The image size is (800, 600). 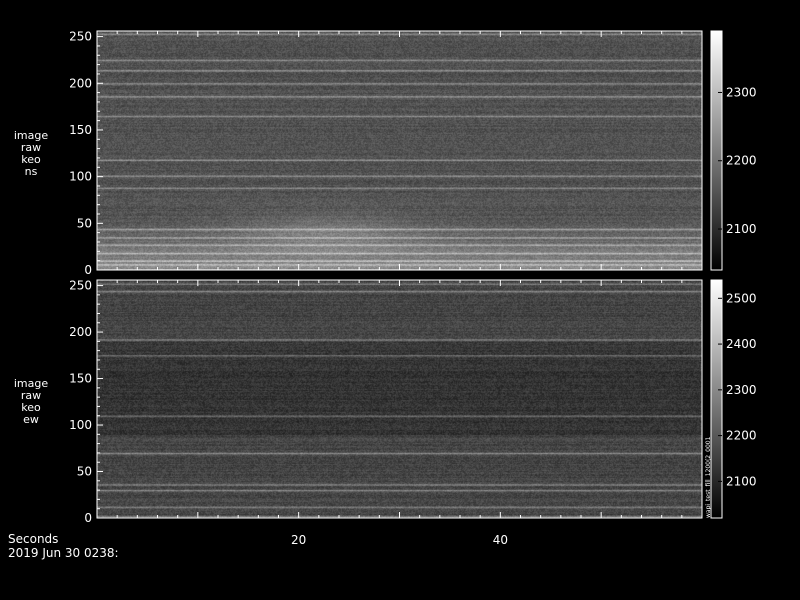 What do you see at coordinates (716, 150) in the screenshot?
I see `colorbar-ns` at bounding box center [716, 150].